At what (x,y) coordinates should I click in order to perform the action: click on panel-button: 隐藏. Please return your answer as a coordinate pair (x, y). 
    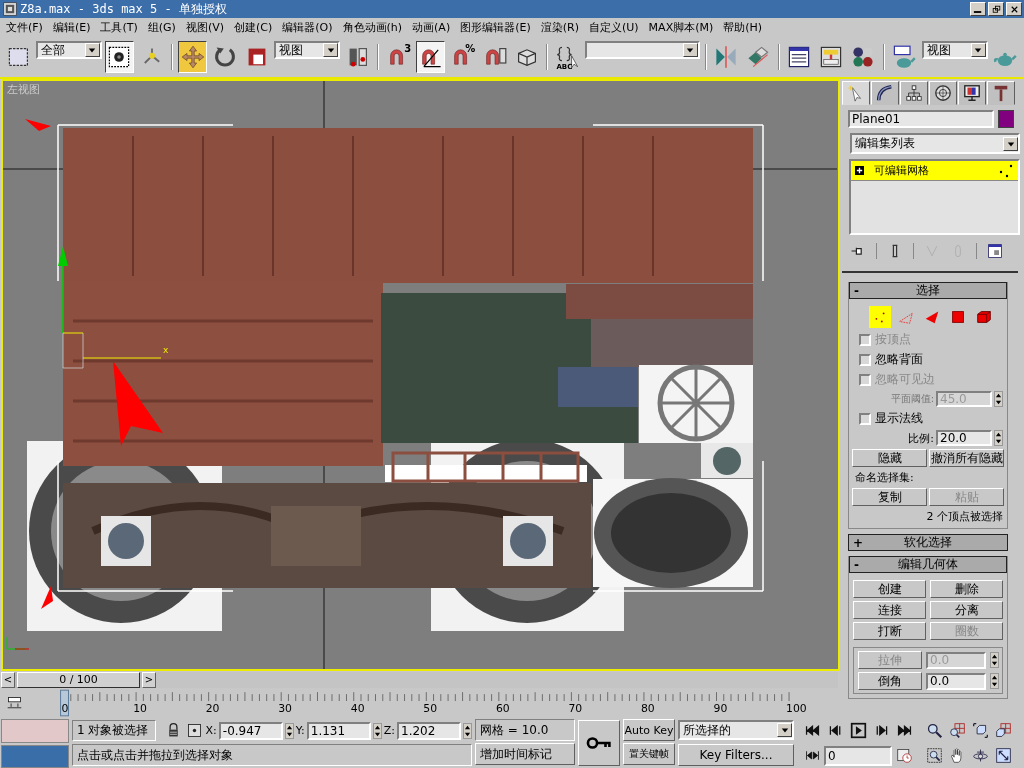
    Looking at the image, I should click on (889, 458).